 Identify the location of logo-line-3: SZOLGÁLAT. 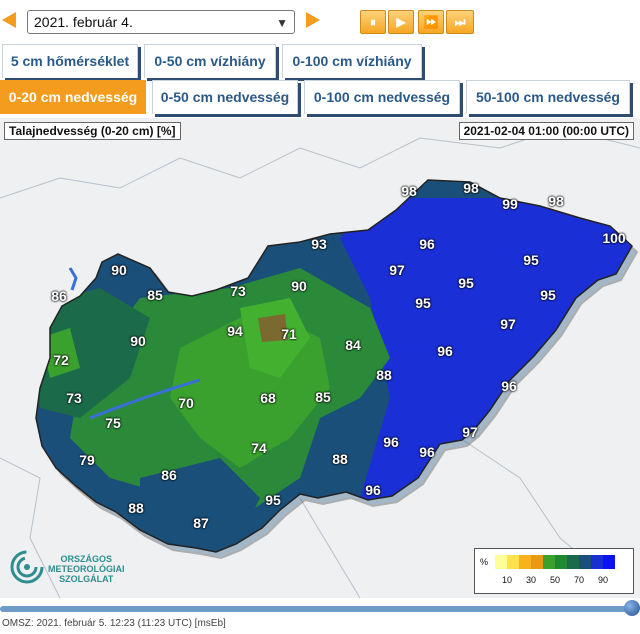
(86, 579).